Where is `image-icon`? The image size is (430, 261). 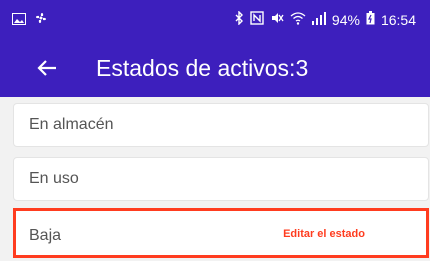 image-icon is located at coordinates (19, 20).